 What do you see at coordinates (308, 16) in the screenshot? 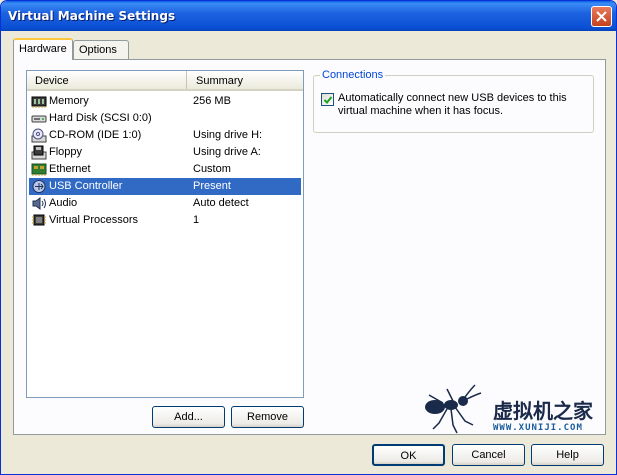
I see `title-bar: Virtual Machine Settings` at bounding box center [308, 16].